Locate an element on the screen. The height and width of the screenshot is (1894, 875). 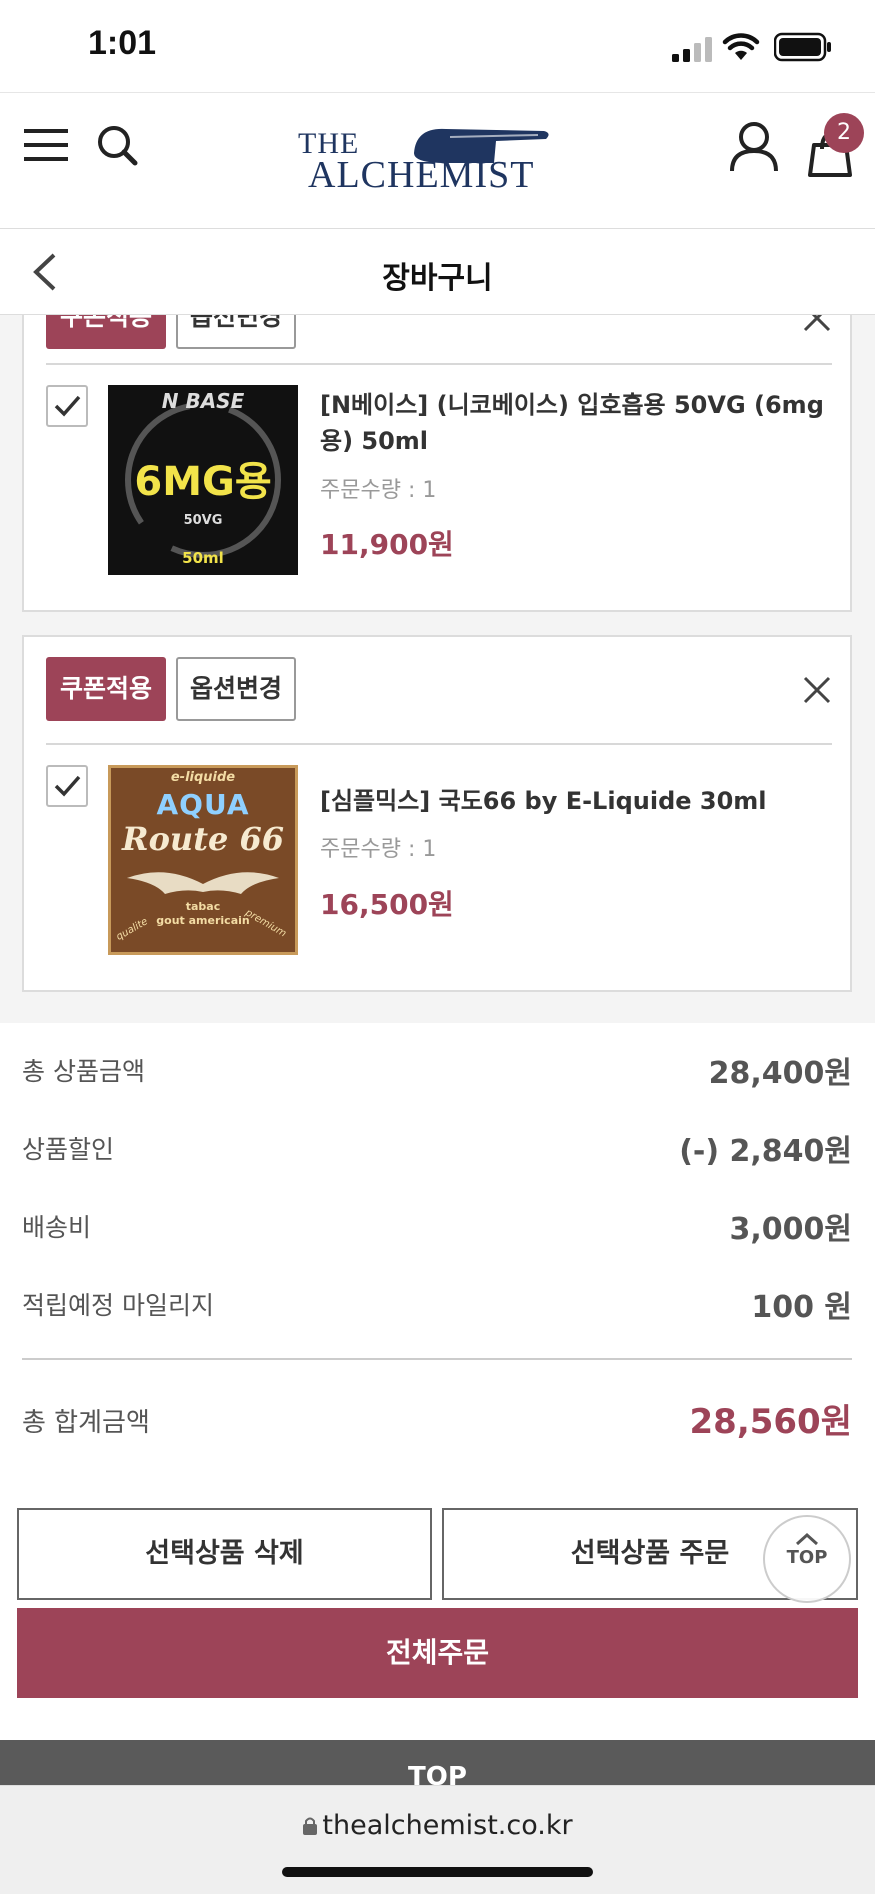
wings-emblem-icon is located at coordinates (203, 883).